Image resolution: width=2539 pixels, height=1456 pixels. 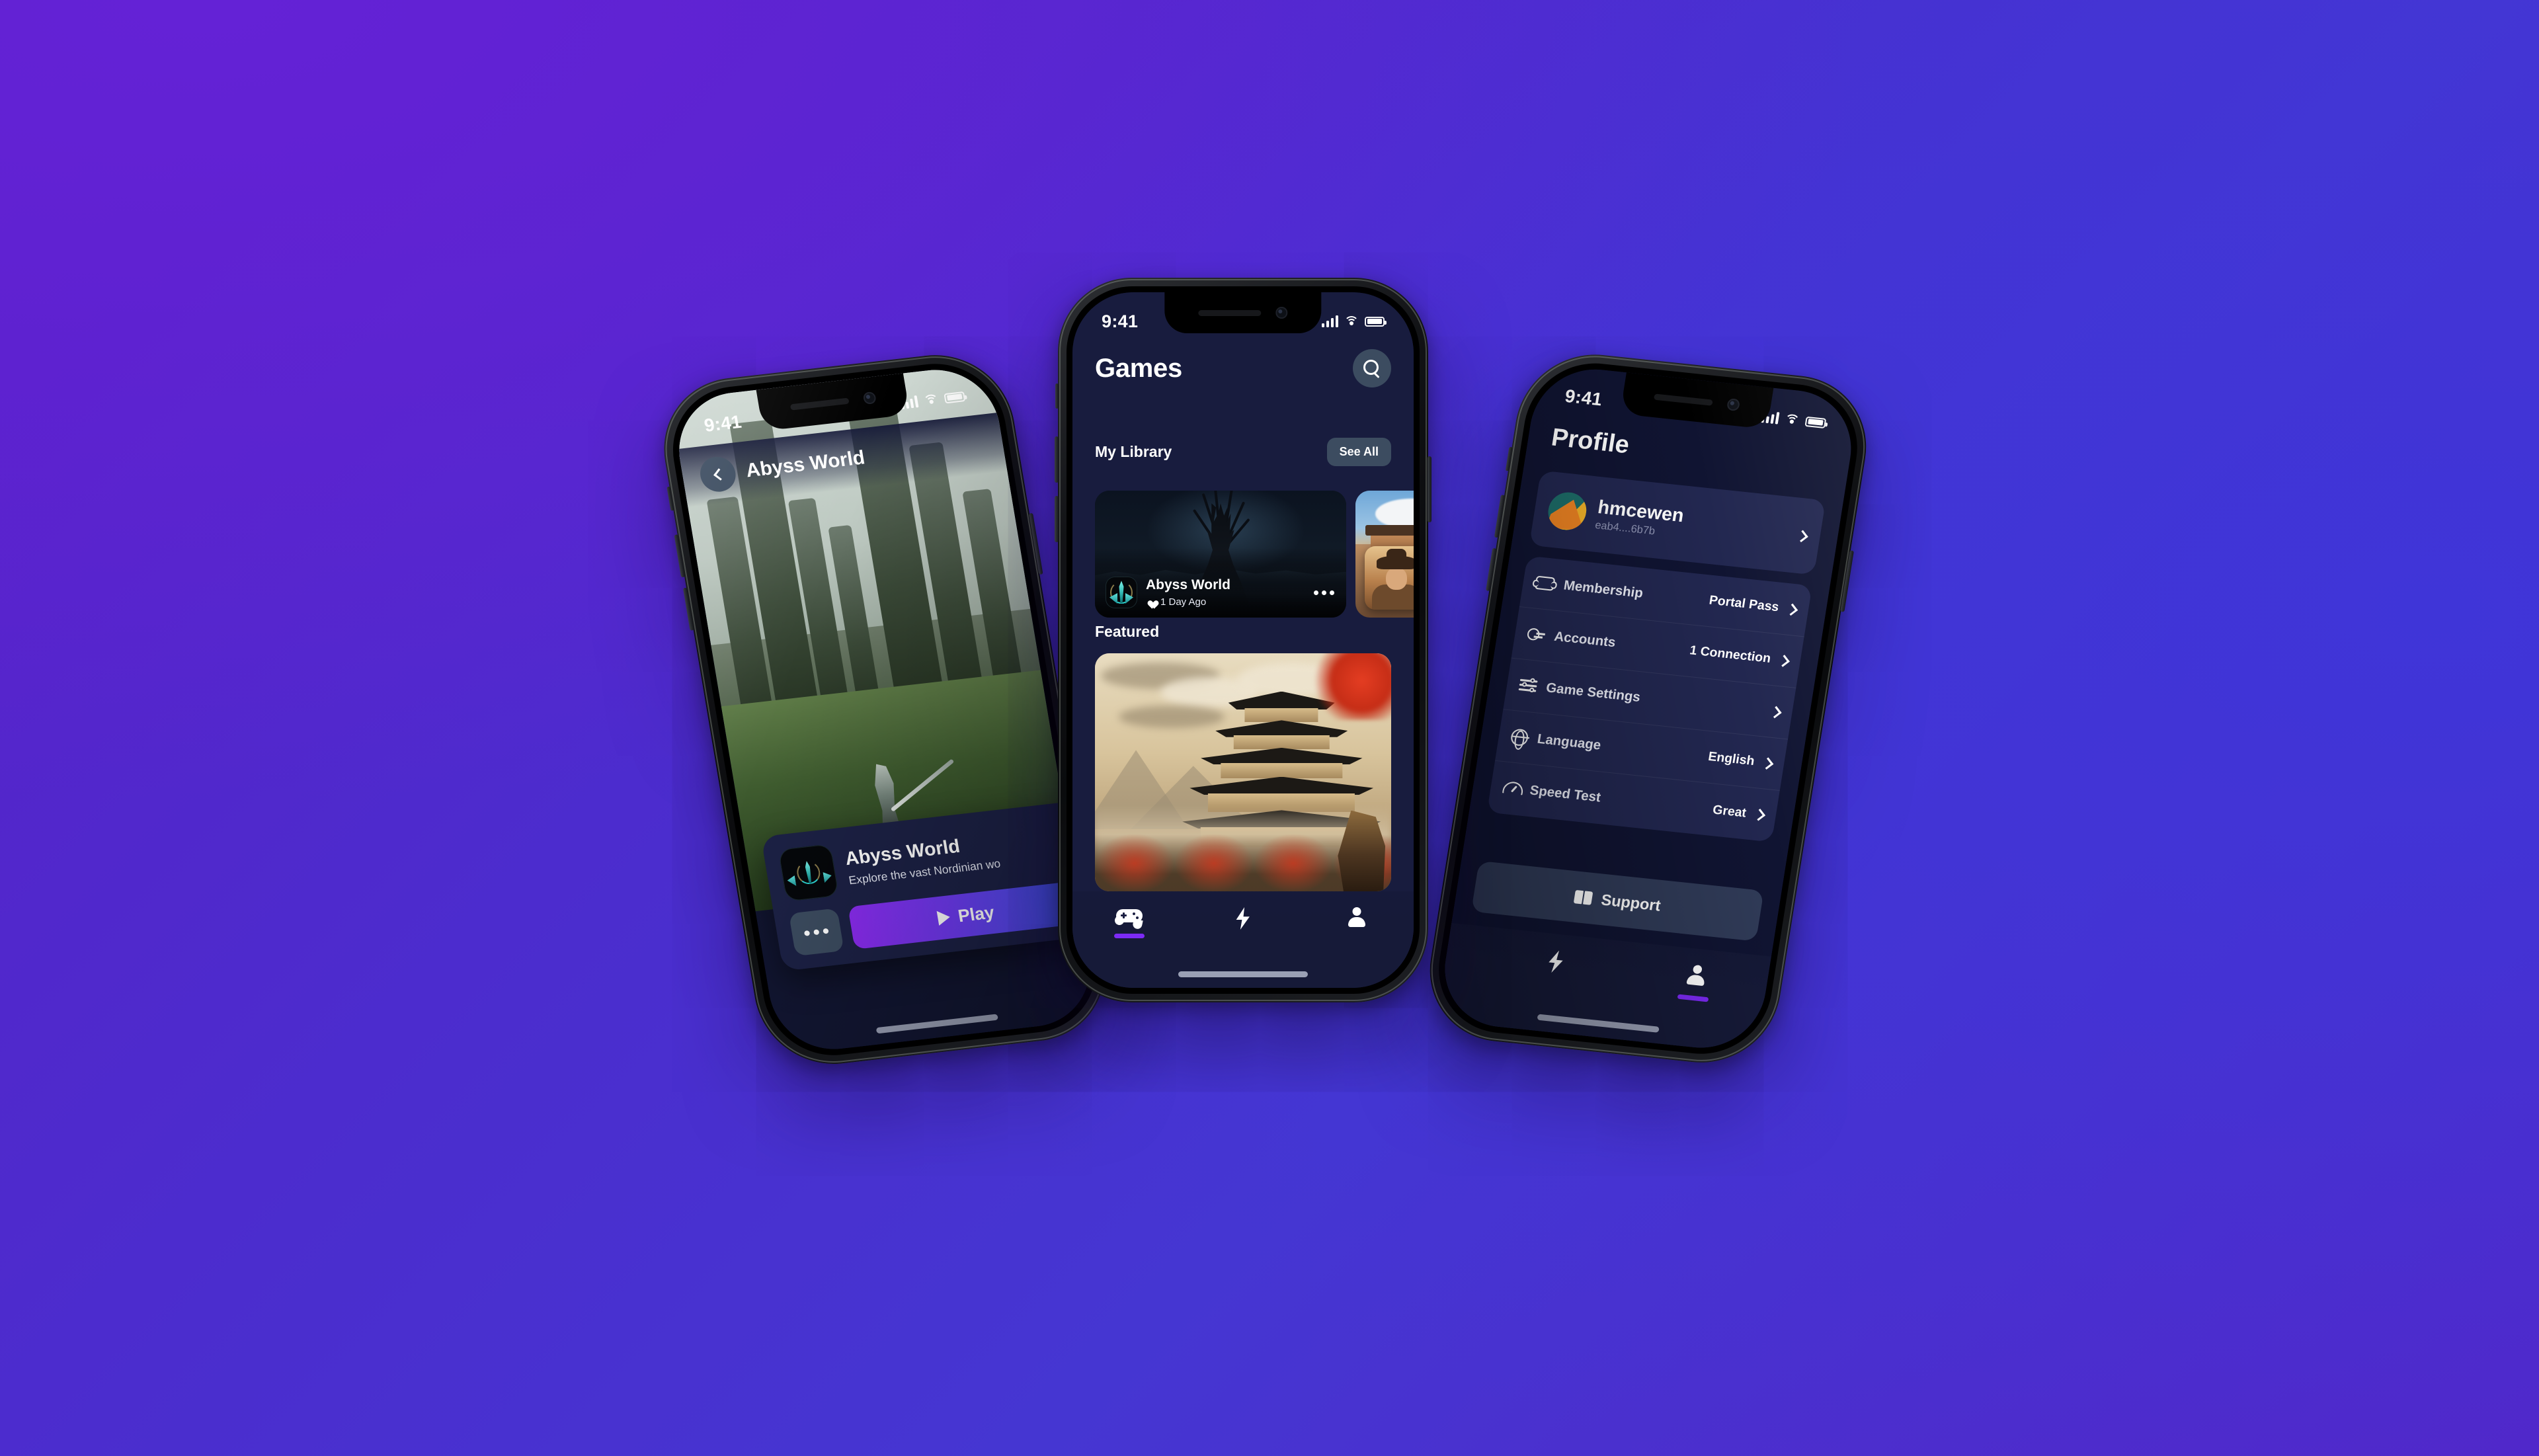 I want to click on notch, so click(x=1243, y=312).